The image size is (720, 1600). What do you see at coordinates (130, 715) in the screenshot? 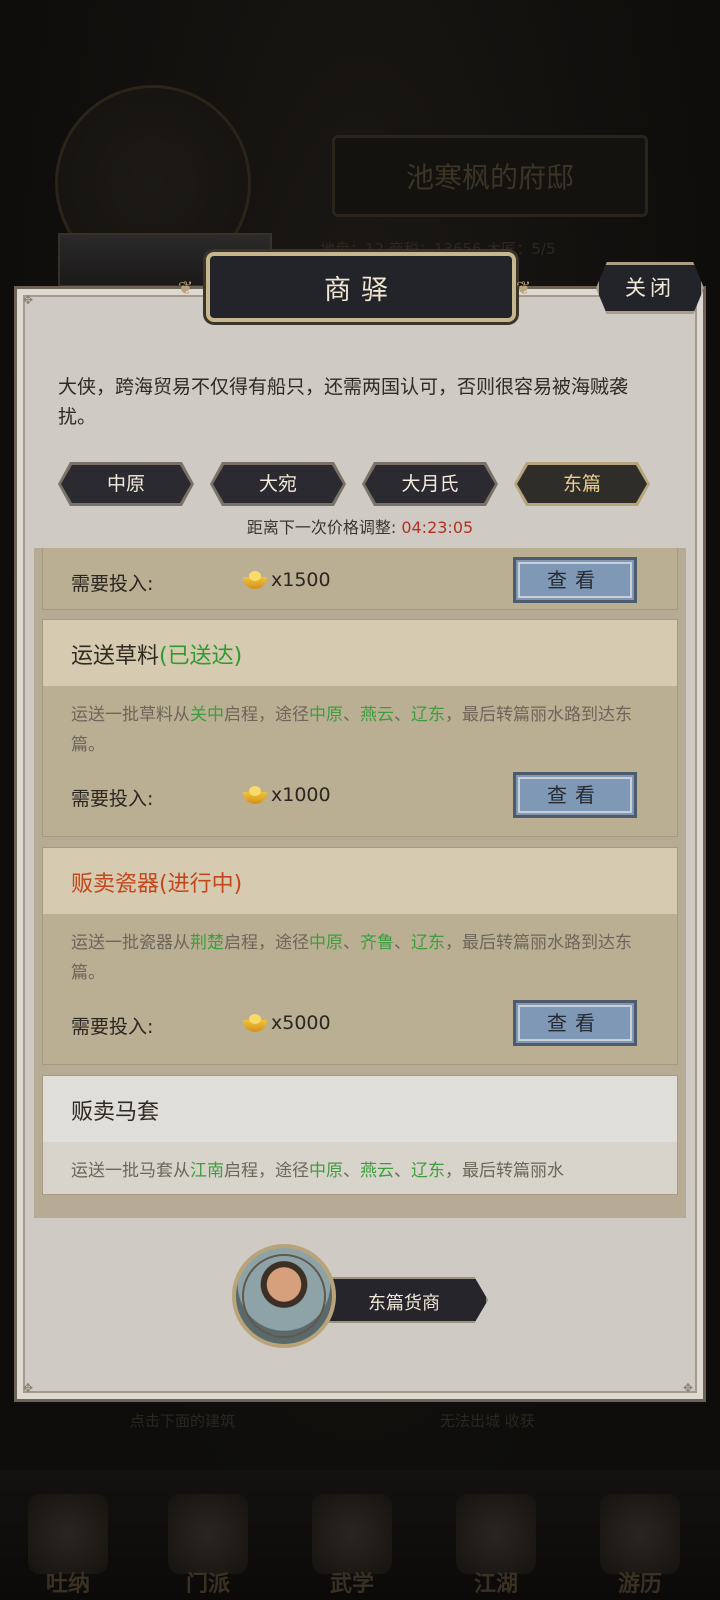
I see `desc-text: 运送一批草料从` at bounding box center [130, 715].